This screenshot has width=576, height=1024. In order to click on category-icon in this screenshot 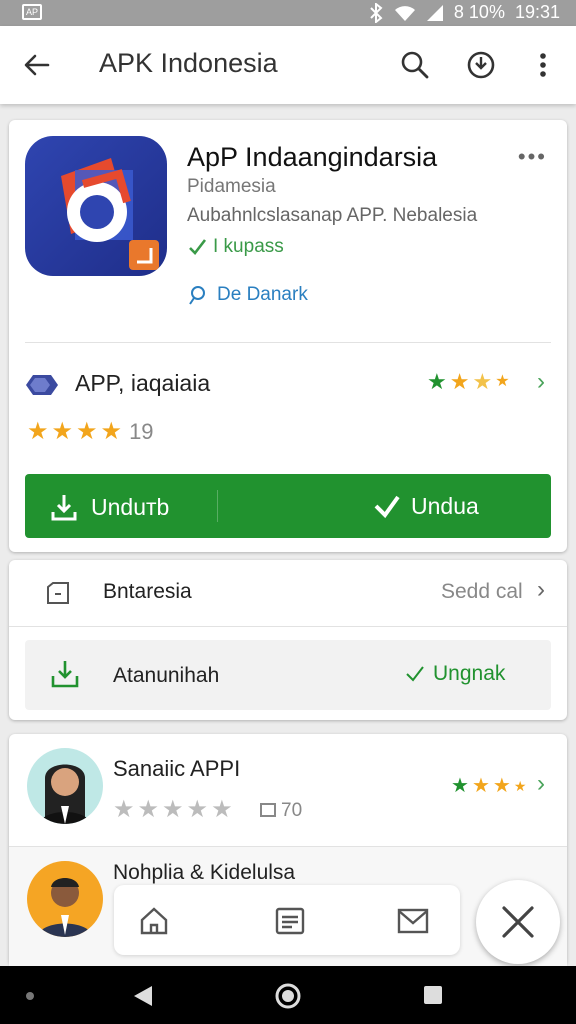, I will do `click(42, 385)`.